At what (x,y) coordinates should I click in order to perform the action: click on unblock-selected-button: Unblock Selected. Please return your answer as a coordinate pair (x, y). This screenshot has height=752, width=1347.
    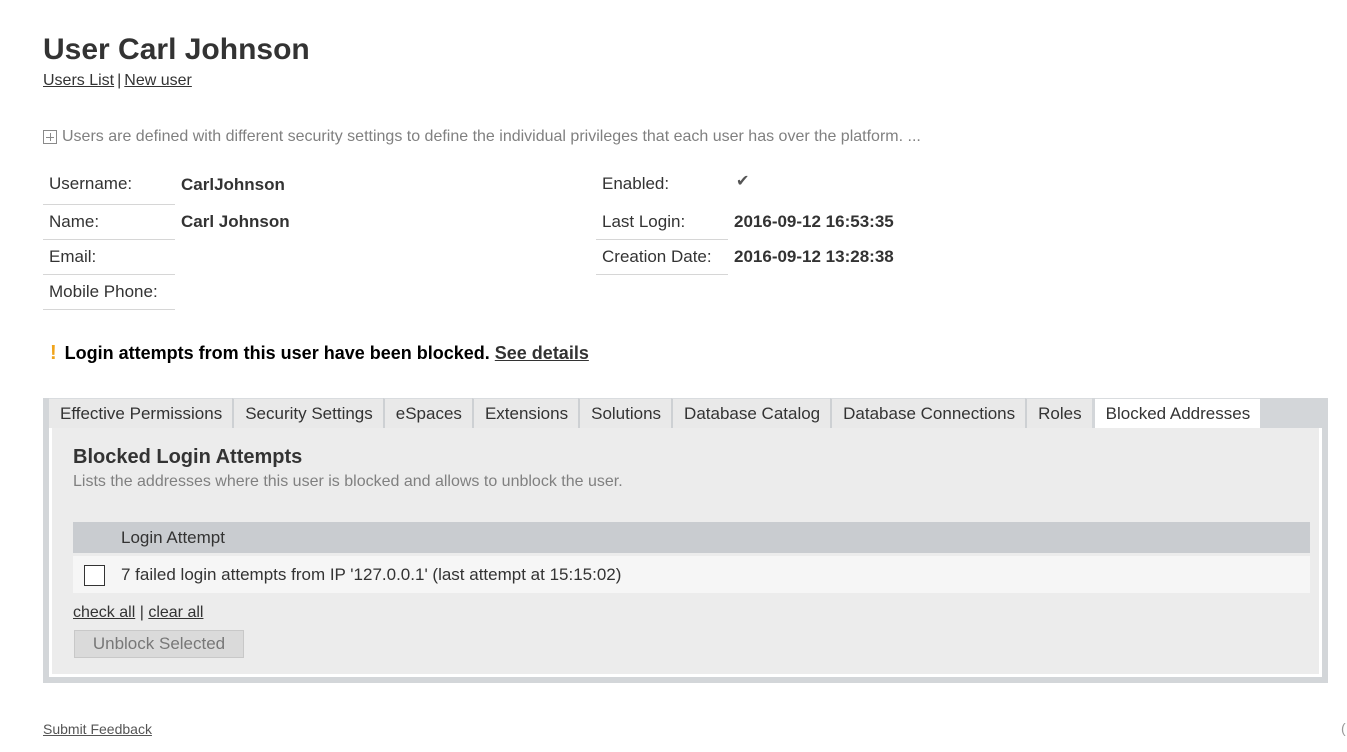
    Looking at the image, I should click on (159, 644).